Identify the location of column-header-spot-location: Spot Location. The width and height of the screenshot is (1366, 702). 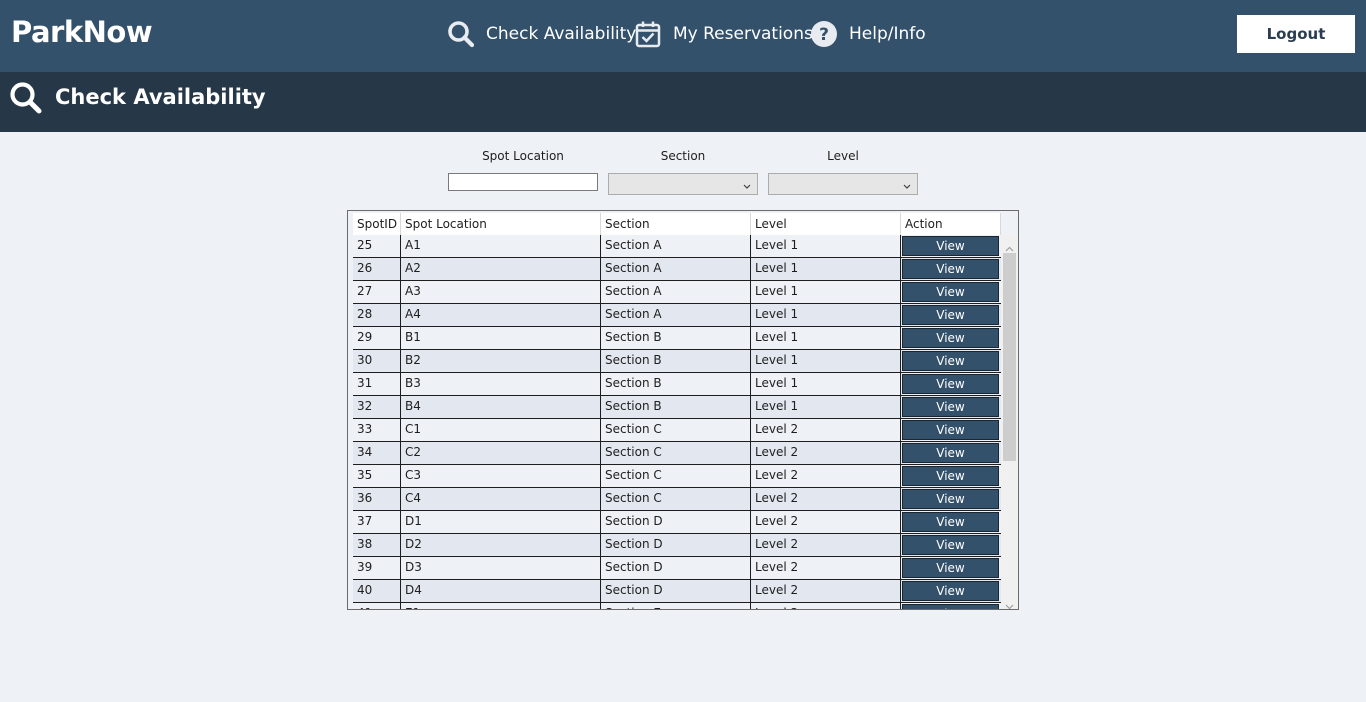
(501, 224).